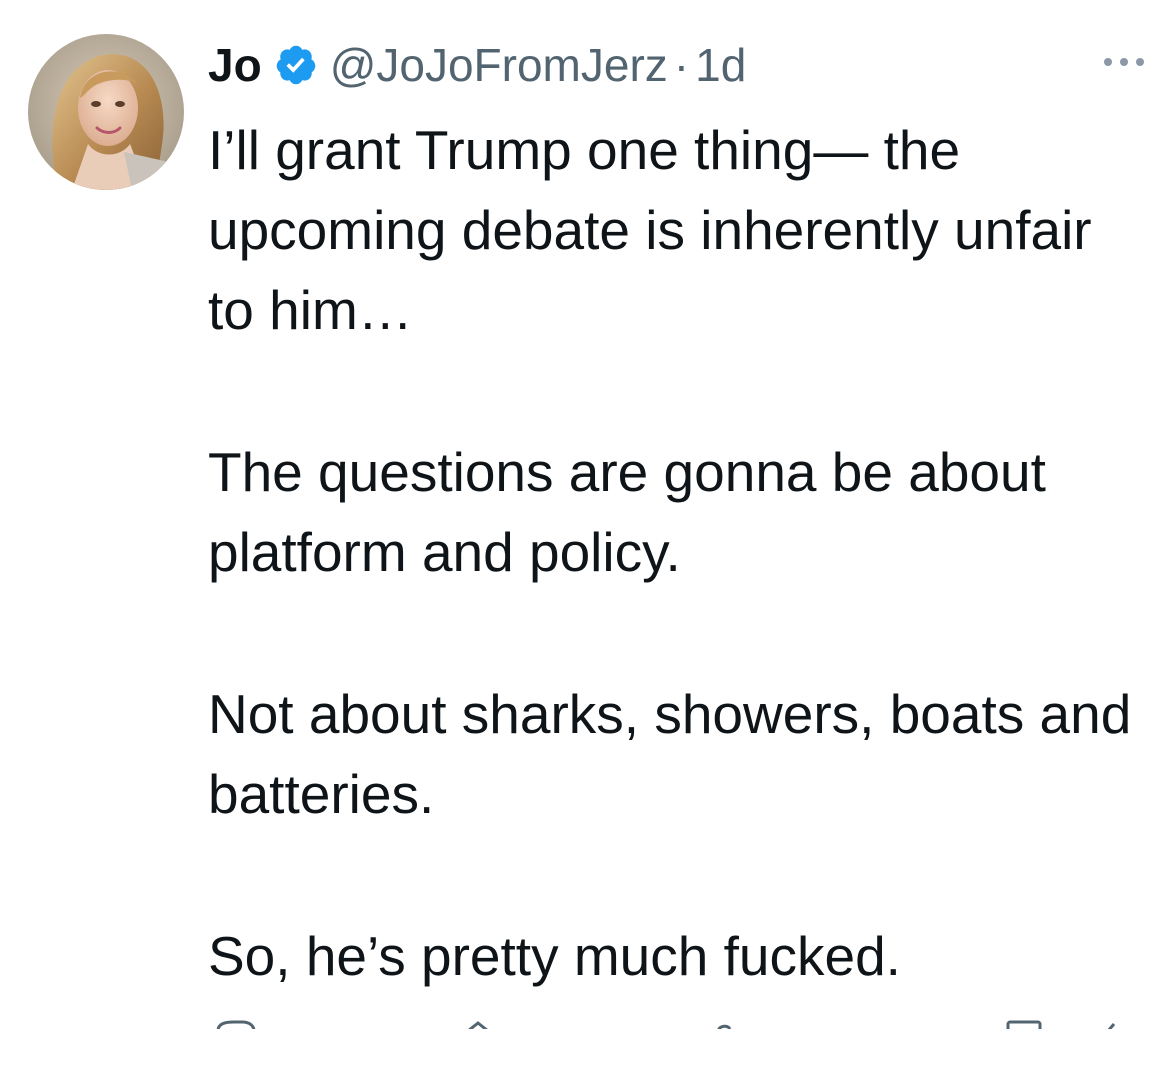 The height and width of the screenshot is (1078, 1170). Describe the element at coordinates (1126, 62) in the screenshot. I see `more-horizontal-icon` at that location.